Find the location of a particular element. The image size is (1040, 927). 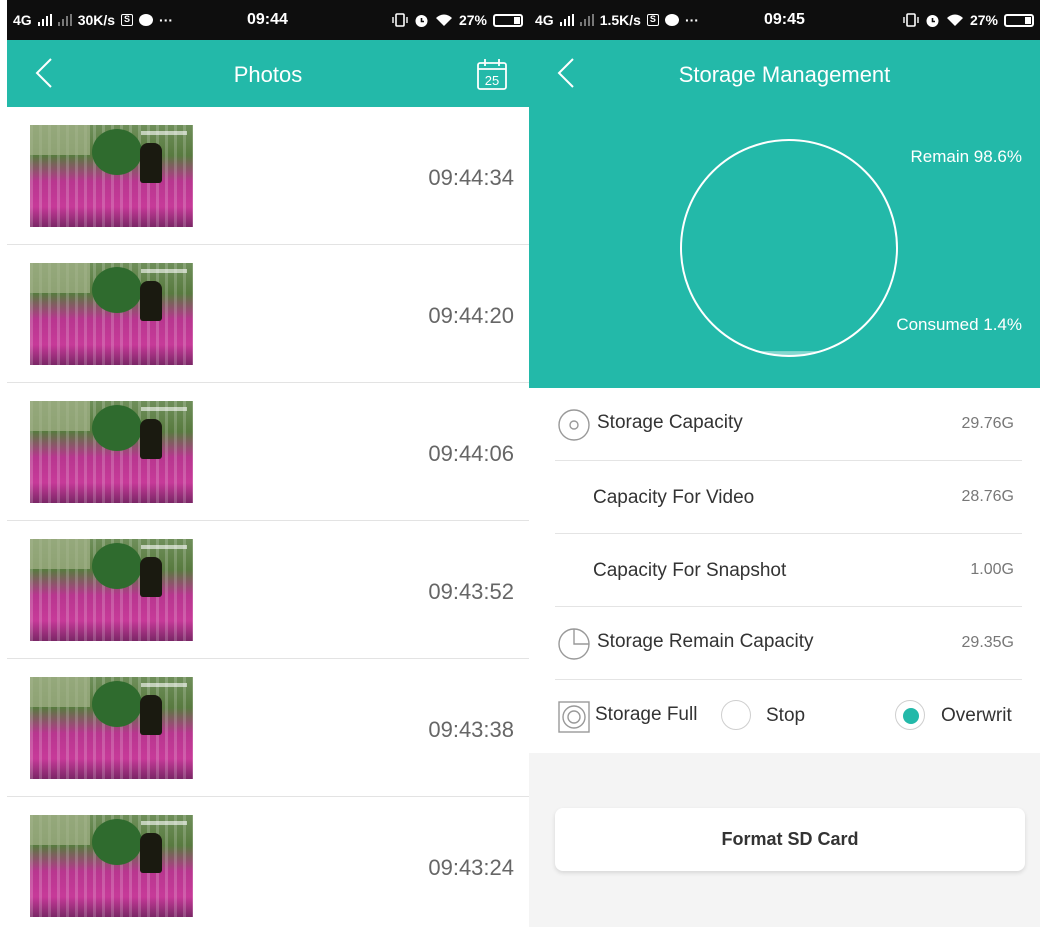

row-value: 28.76G is located at coordinates (987, 496).